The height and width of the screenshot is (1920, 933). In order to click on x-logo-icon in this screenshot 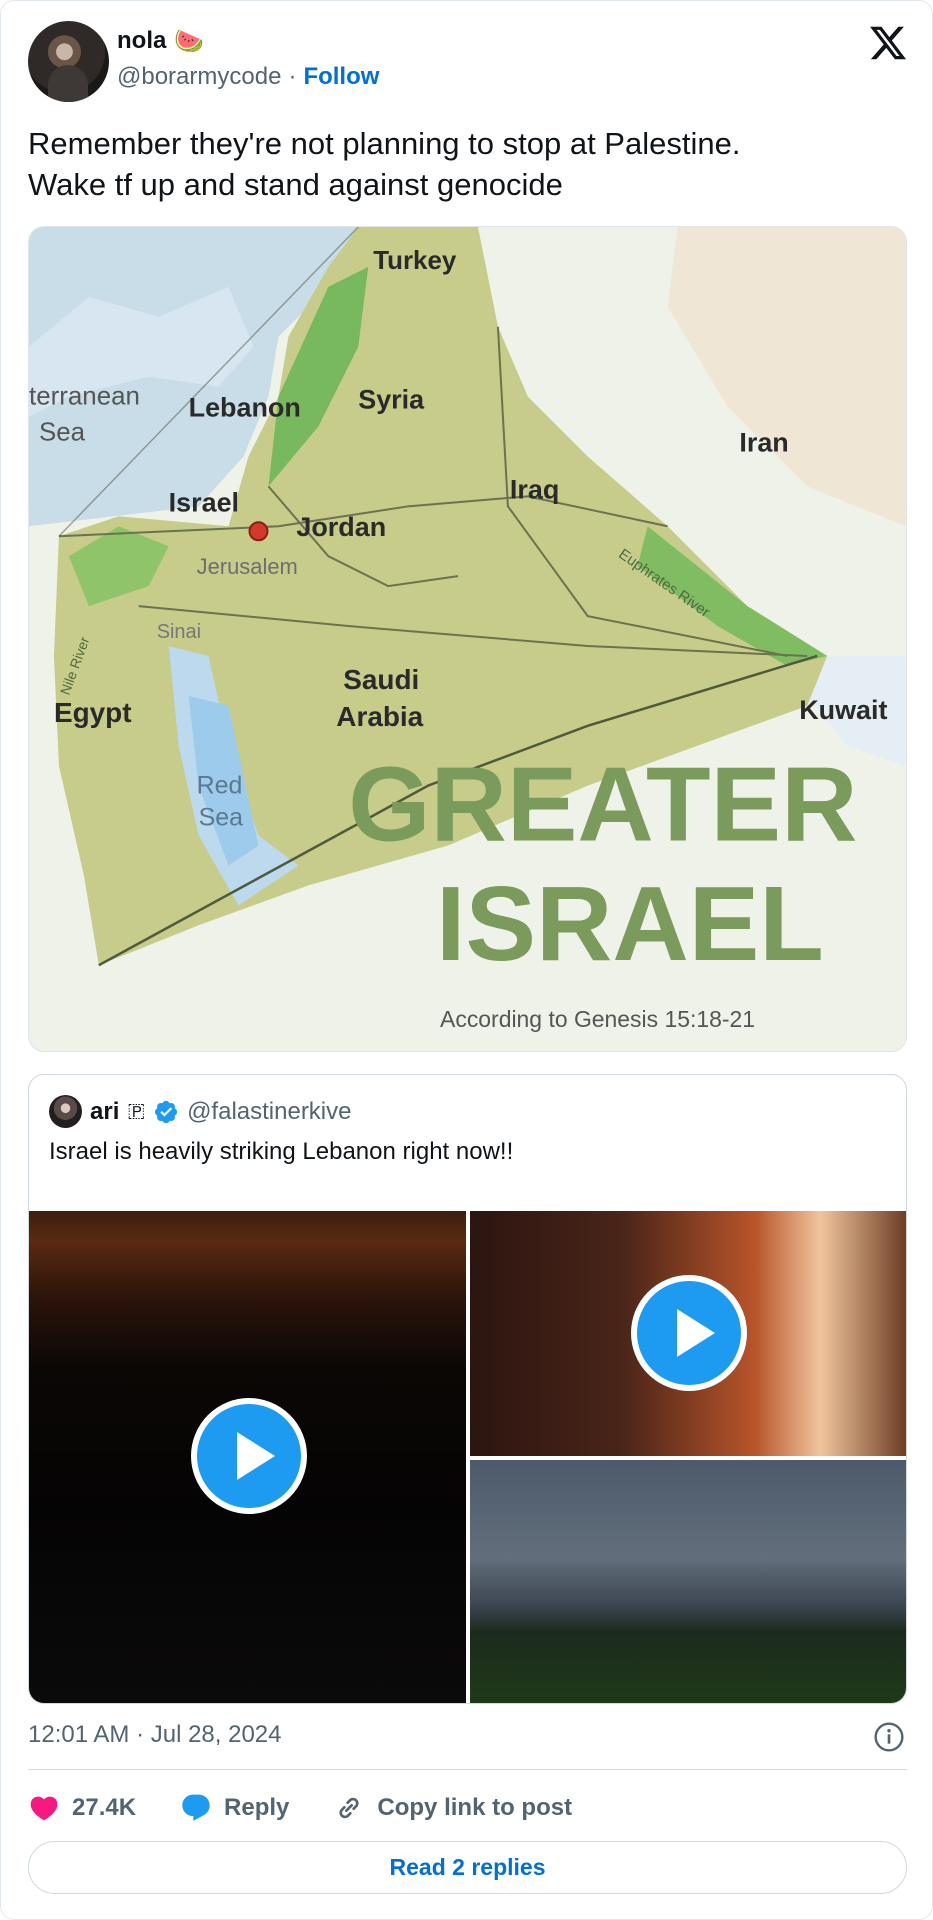, I will do `click(888, 43)`.